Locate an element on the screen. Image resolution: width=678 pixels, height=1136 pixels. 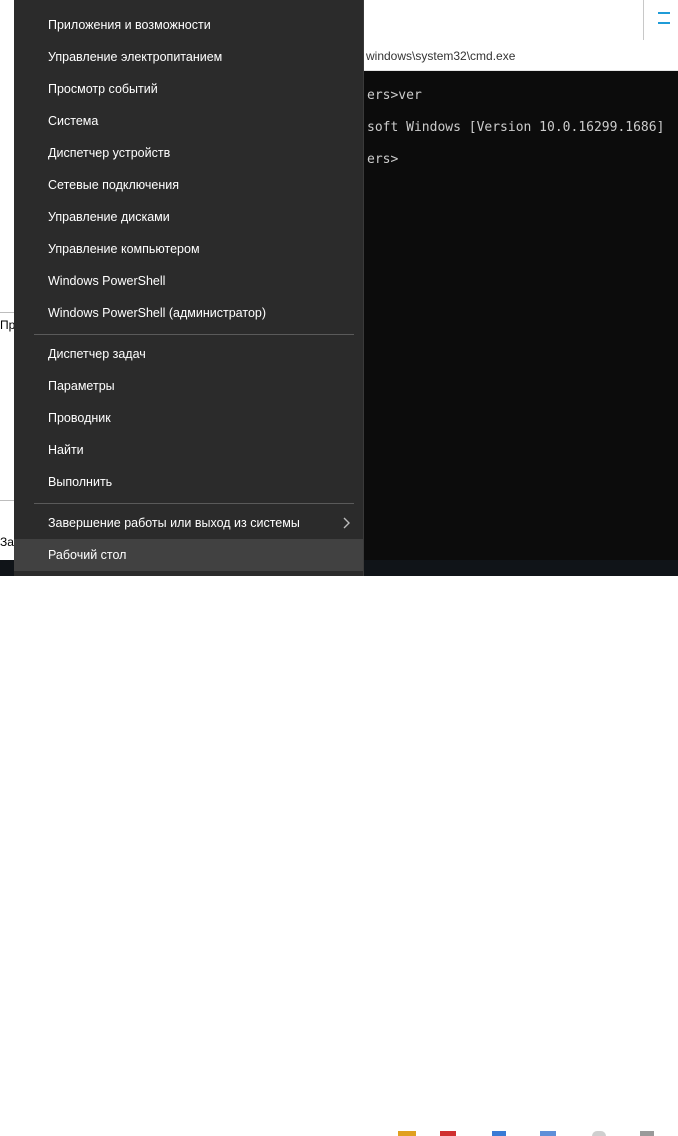
explorer-taskbar-icon is located at coordinates (407, 1133).